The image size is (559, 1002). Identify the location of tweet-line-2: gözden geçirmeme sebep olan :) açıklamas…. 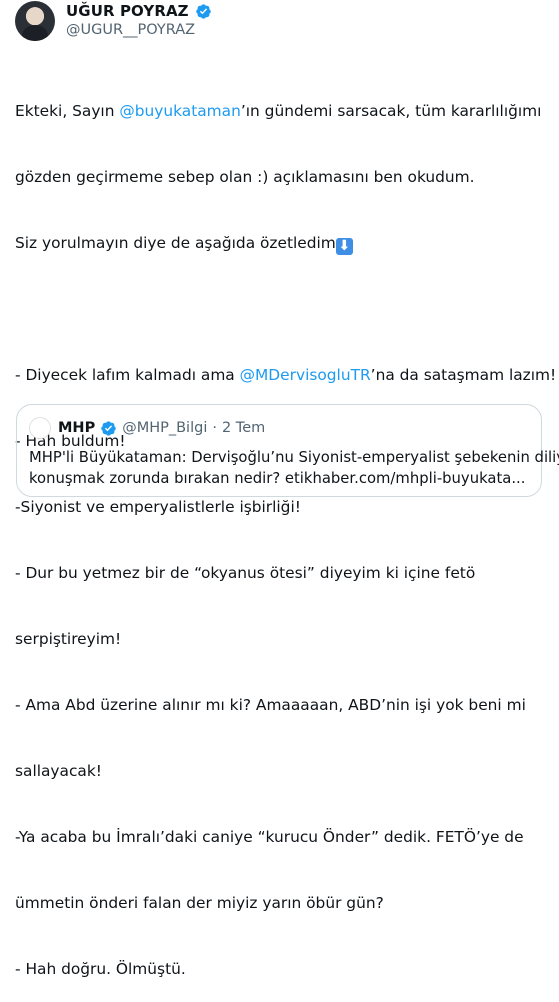
(245, 177).